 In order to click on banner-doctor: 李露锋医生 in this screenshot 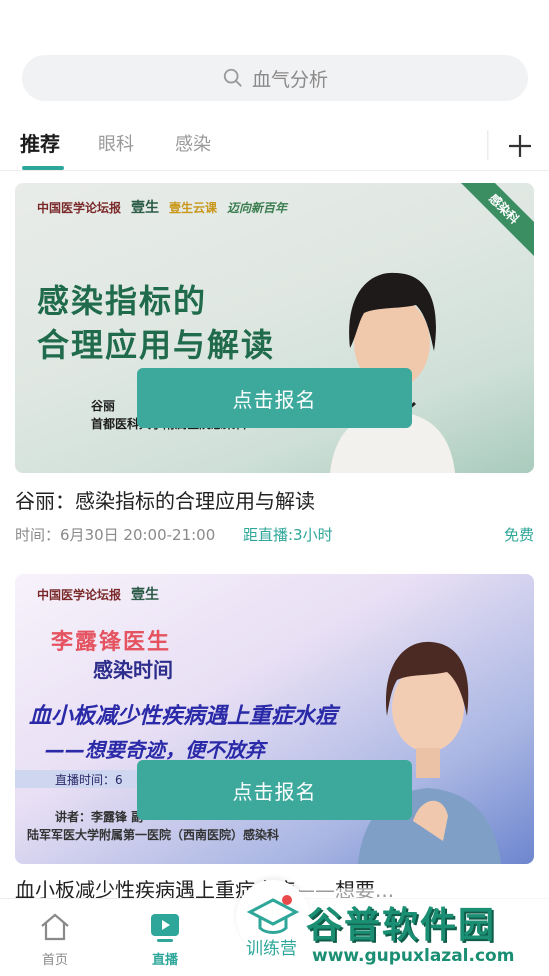, I will do `click(111, 642)`.